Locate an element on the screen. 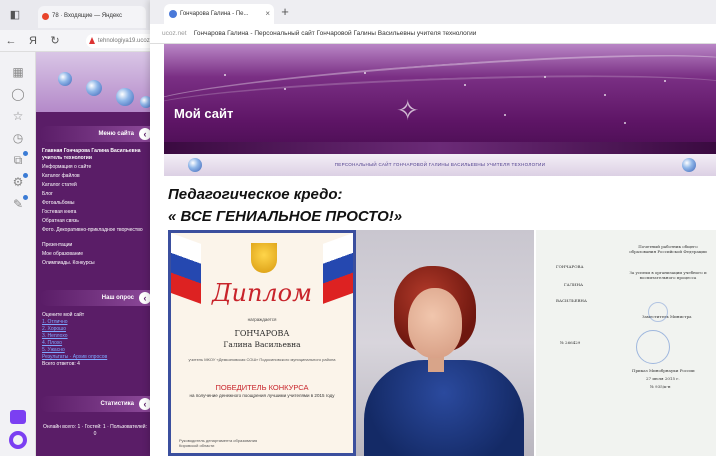 The height and width of the screenshot is (456, 716). poll-option: 5. Ужасно is located at coordinates (95, 350).